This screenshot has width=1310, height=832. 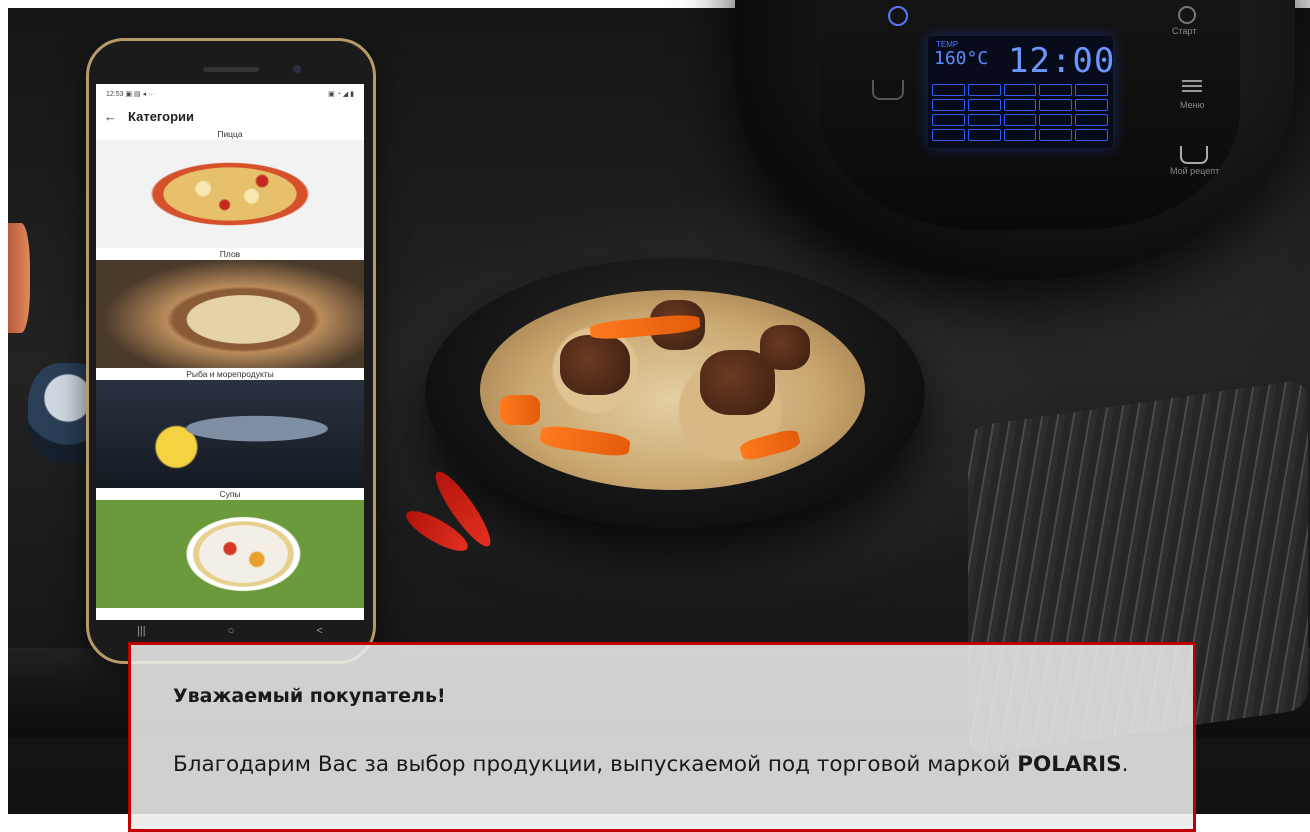 What do you see at coordinates (1187, 15) in the screenshot?
I see `start-icon` at bounding box center [1187, 15].